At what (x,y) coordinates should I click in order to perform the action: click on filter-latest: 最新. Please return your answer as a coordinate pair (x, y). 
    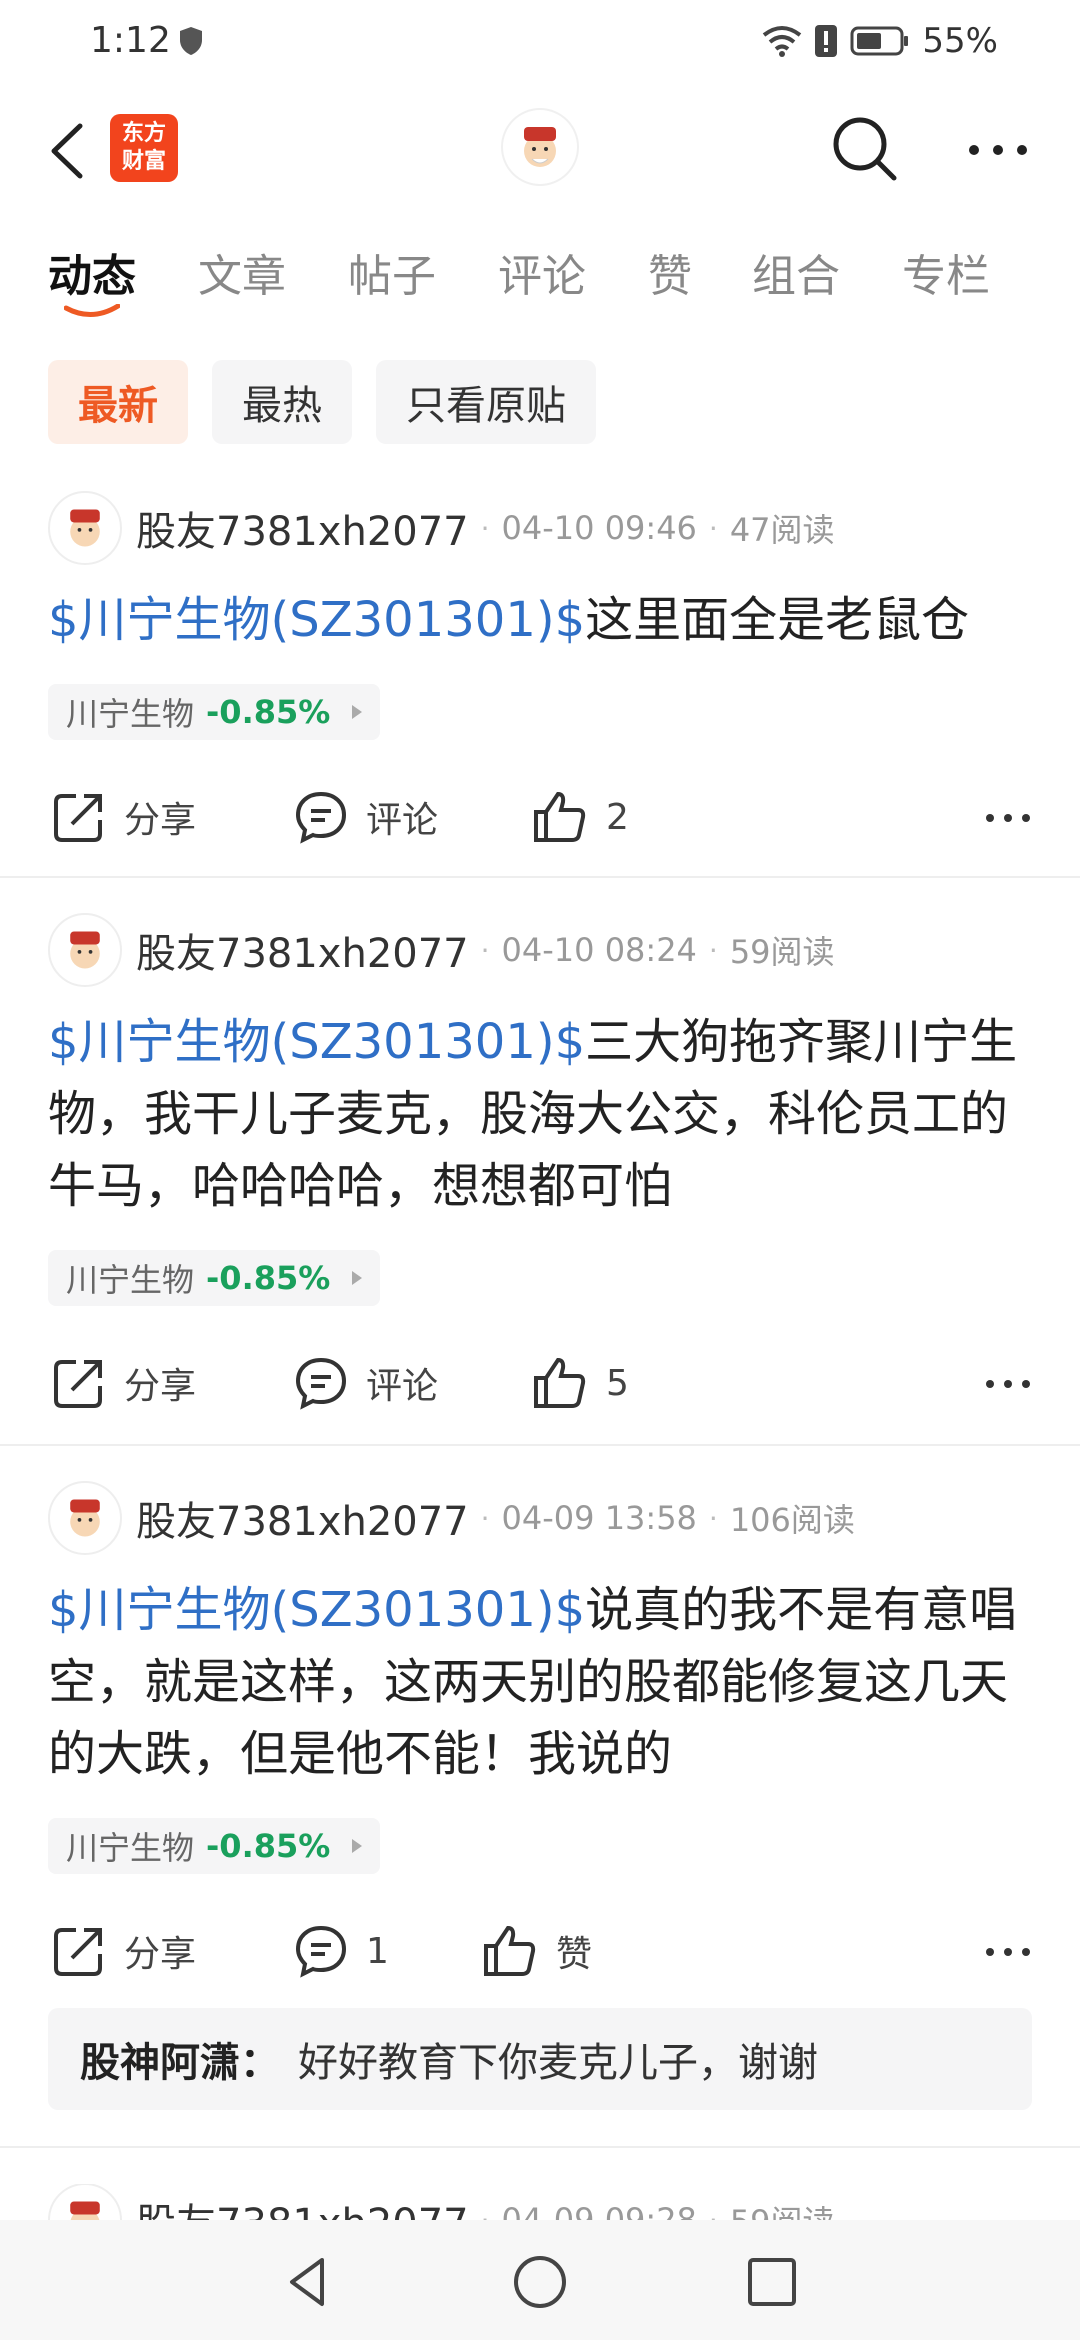
    Looking at the image, I should click on (118, 402).